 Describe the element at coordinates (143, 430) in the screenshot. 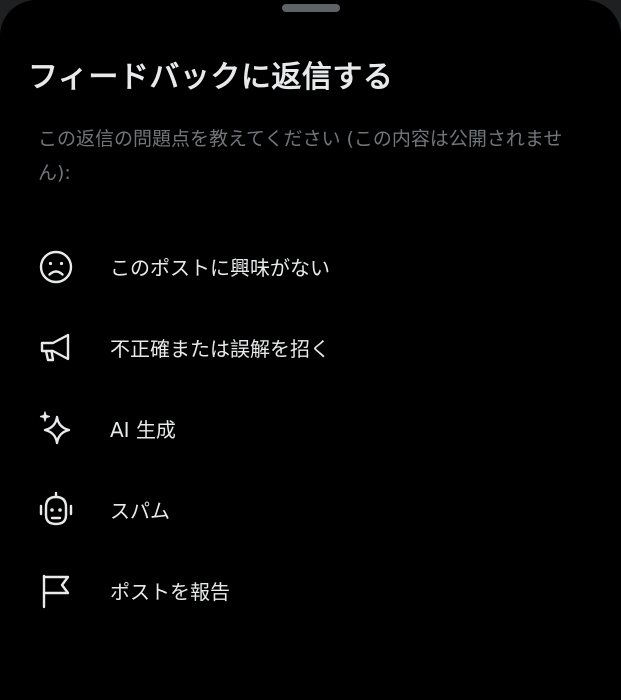

I see `option-label: AI 生成` at that location.